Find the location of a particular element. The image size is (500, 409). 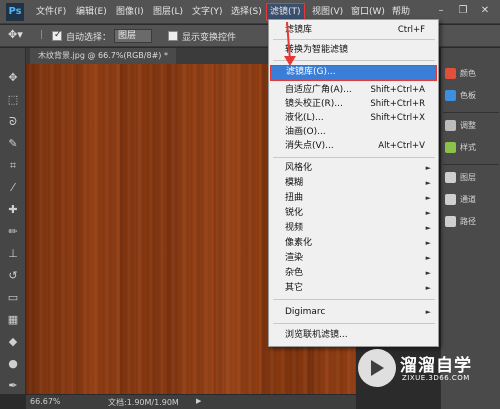

menu-item-shortcut: Ctrl+F is located at coordinates (411, 30).